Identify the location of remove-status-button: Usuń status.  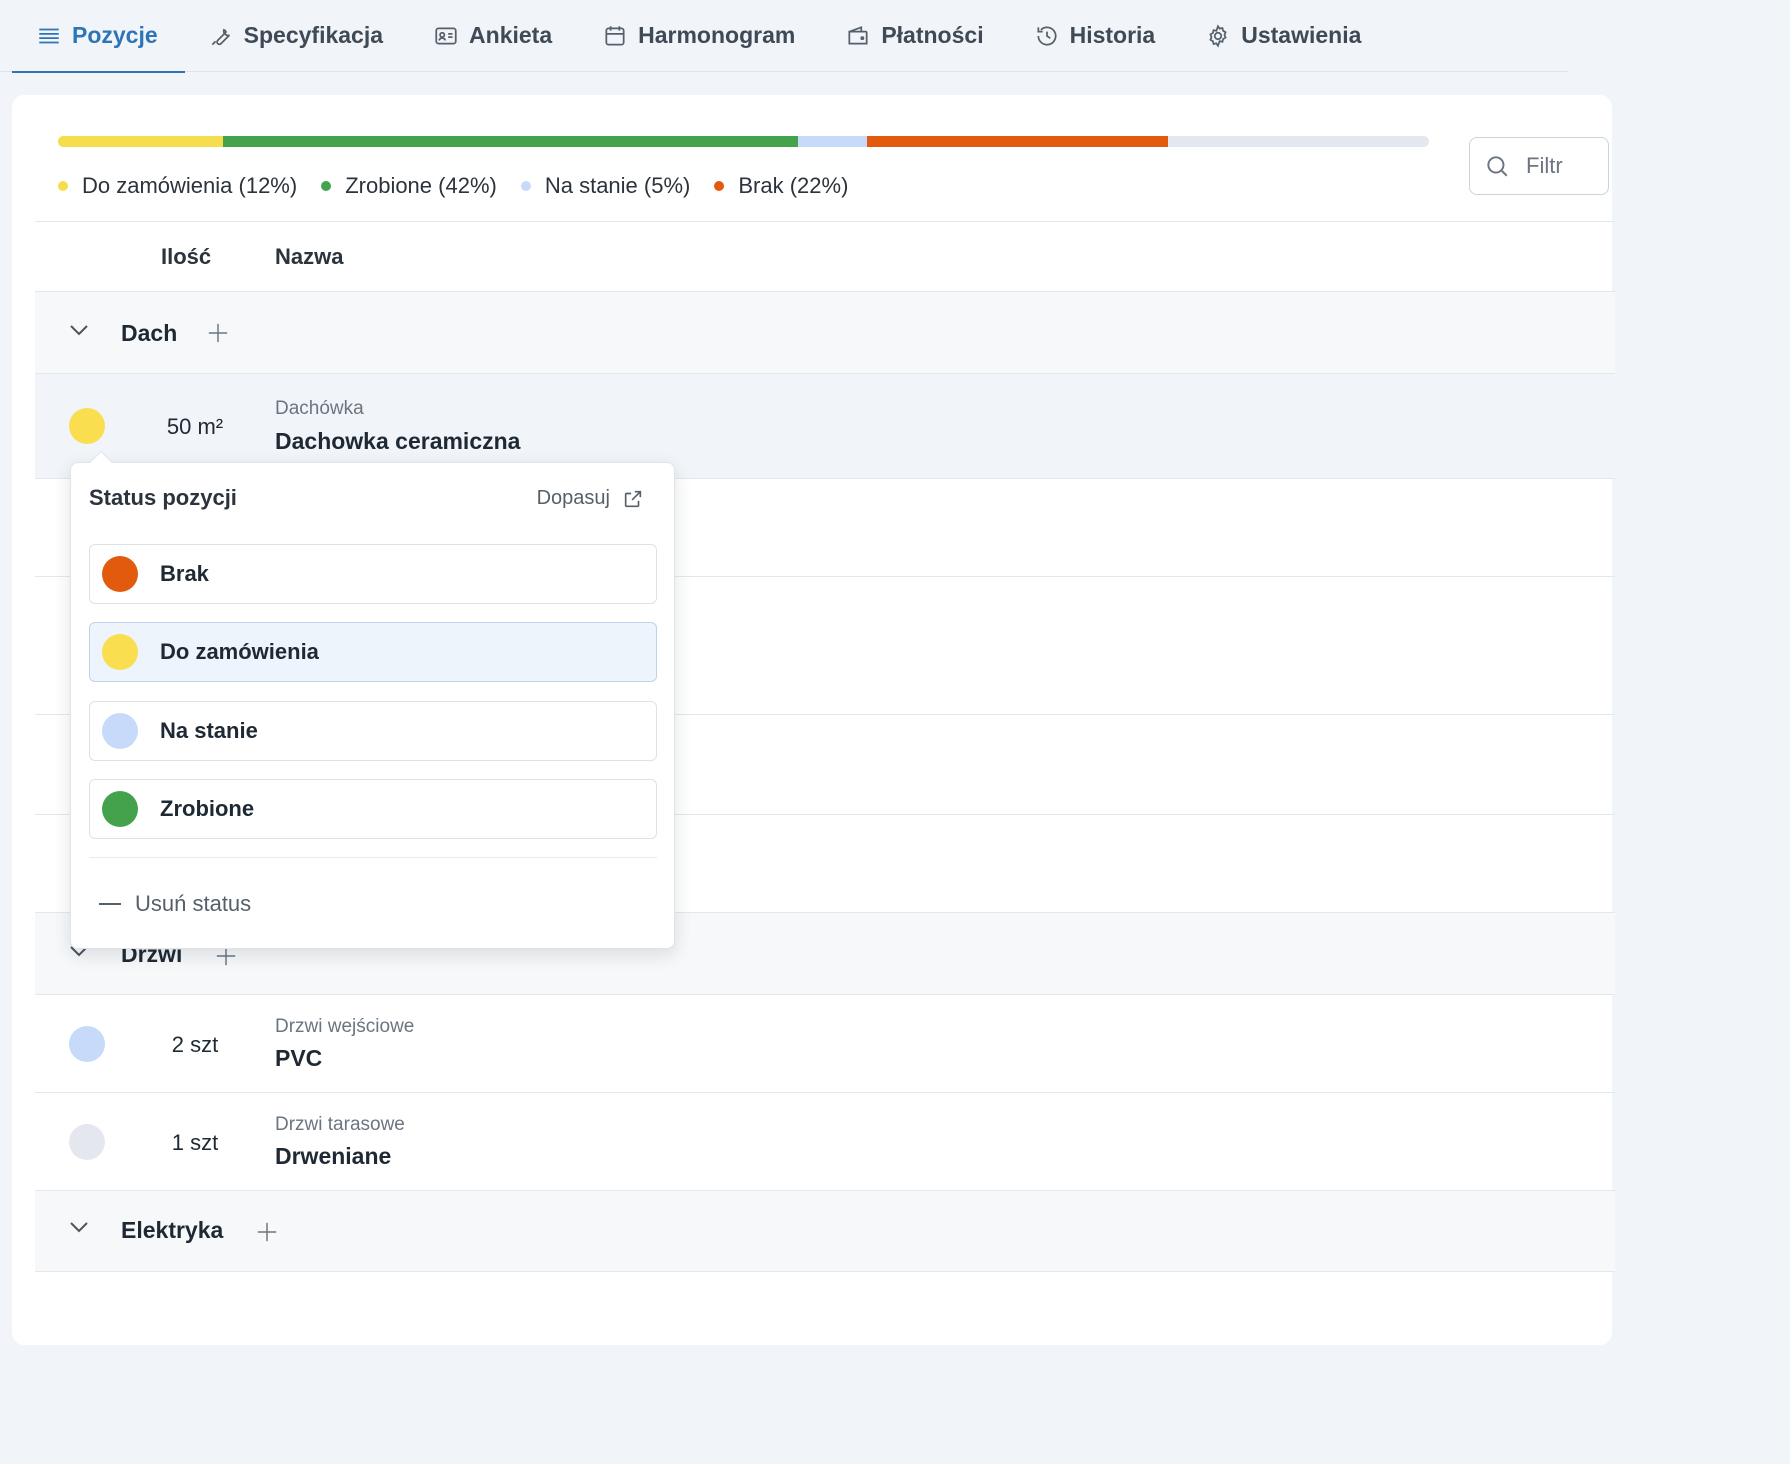
(175, 904).